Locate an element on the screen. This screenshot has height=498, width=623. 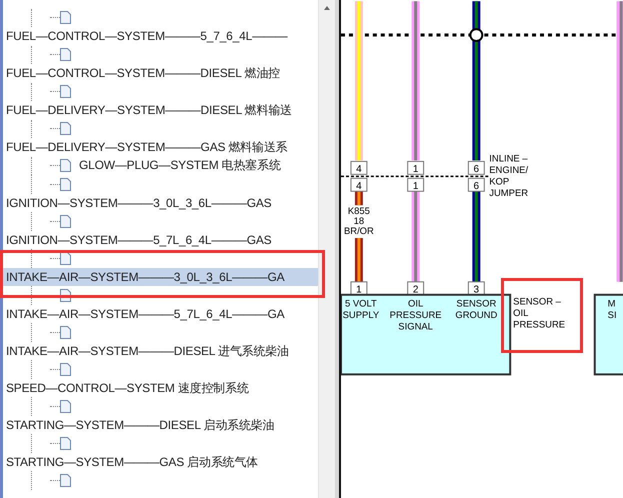
splice-icon is located at coordinates (477, 35).